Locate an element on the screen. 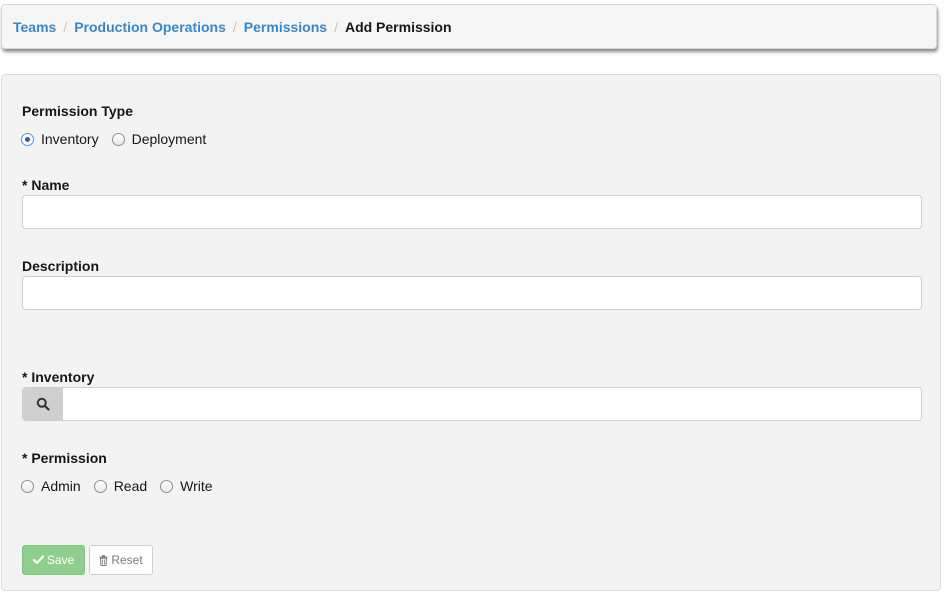 Image resolution: width=945 pixels, height=595 pixels. inventory-input is located at coordinates (492, 404).